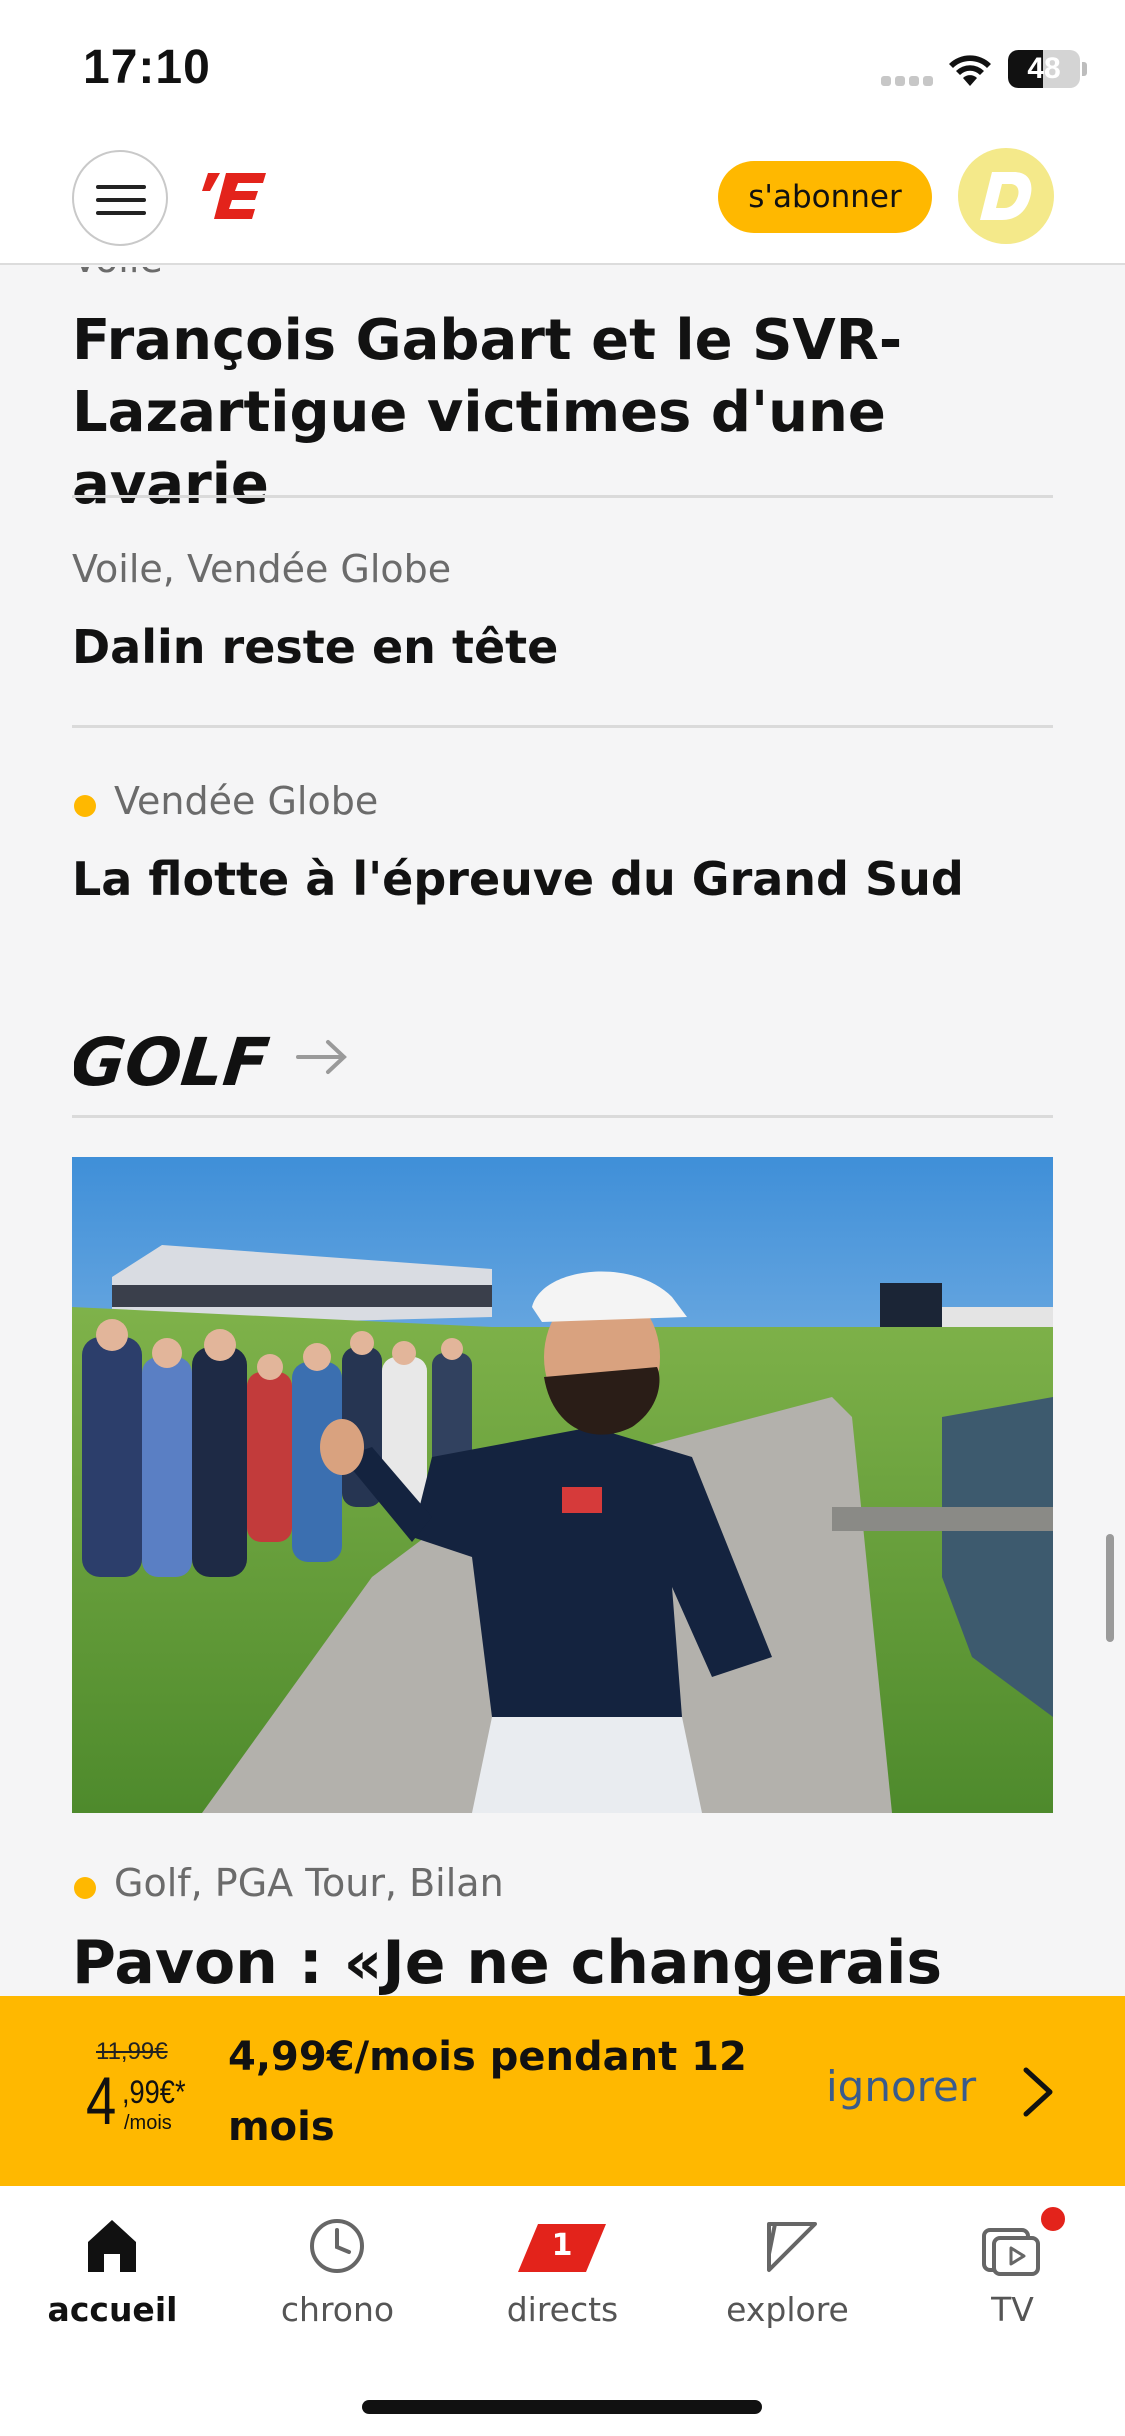 The height and width of the screenshot is (2436, 1125). Describe the element at coordinates (154, 2092) in the screenshot. I see `new-price-decimals: ,99€*` at that location.